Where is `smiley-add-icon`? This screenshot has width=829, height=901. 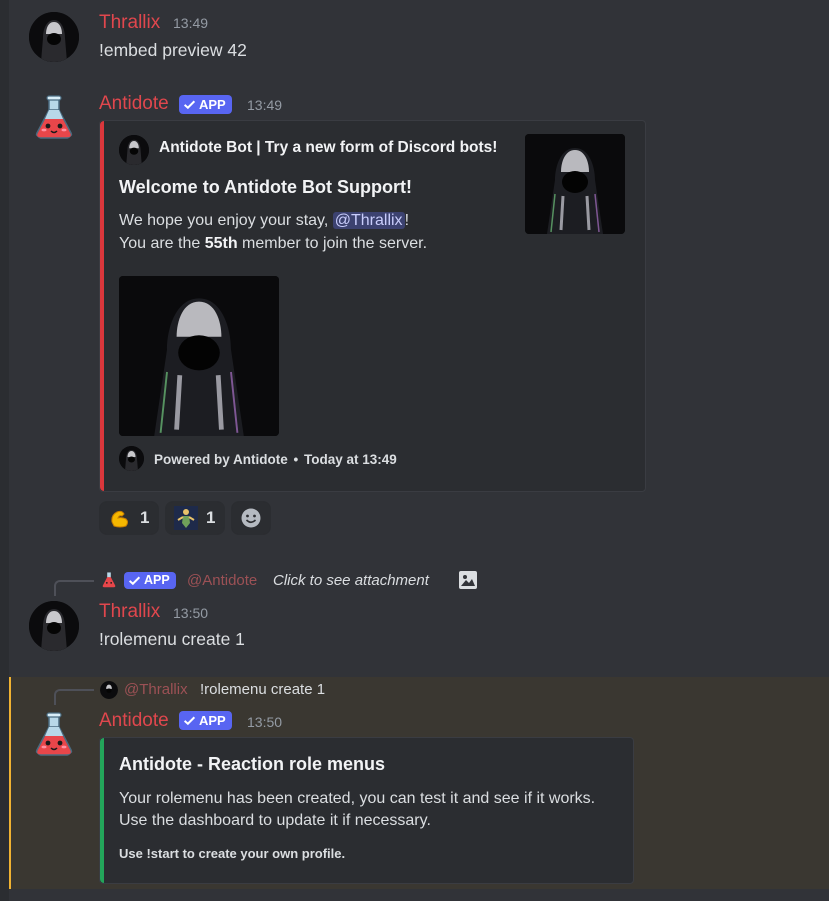 smiley-add-icon is located at coordinates (251, 518).